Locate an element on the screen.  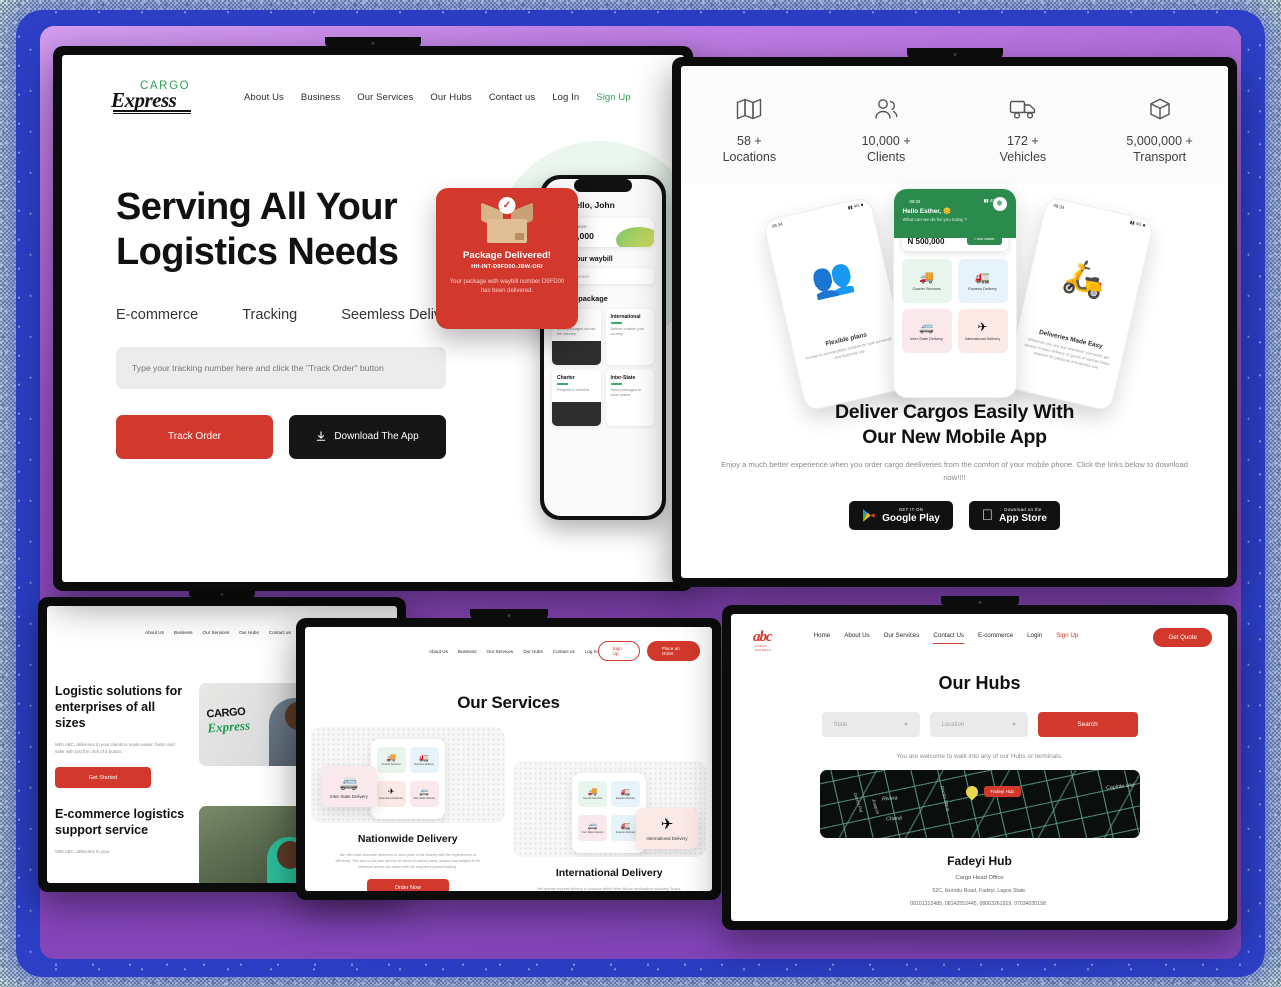
app-heading-line-1: Deliver Cargos Easily With is located at coordinates (954, 412).